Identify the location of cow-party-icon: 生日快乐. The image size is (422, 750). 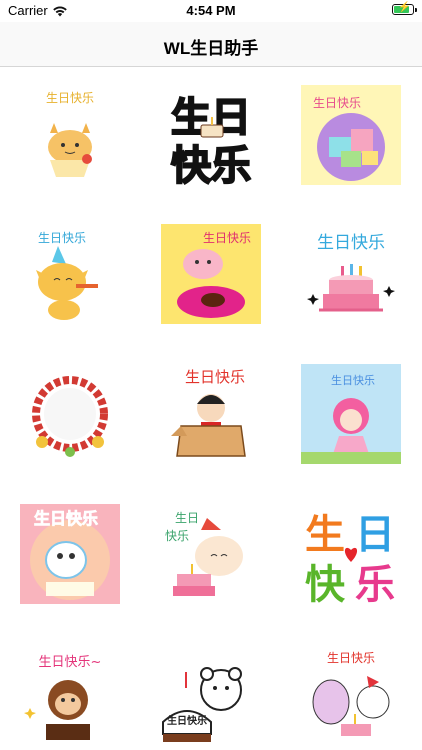
(67, 275).